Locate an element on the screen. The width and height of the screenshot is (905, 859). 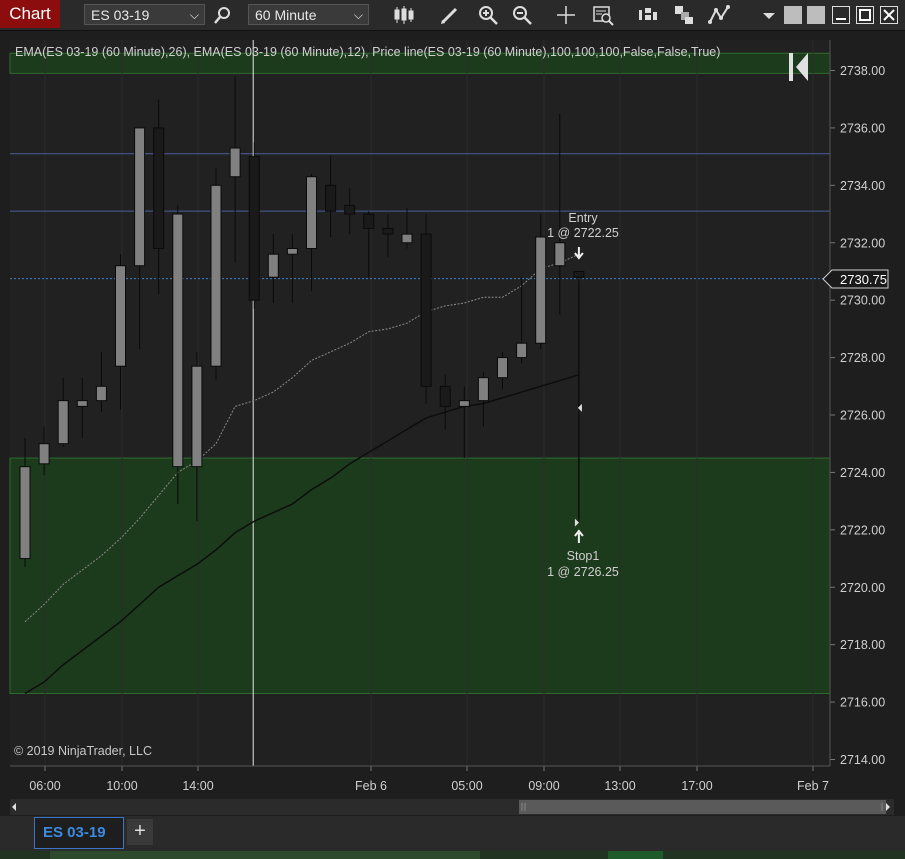
time-tick-label: 14:00 is located at coordinates (197, 786).